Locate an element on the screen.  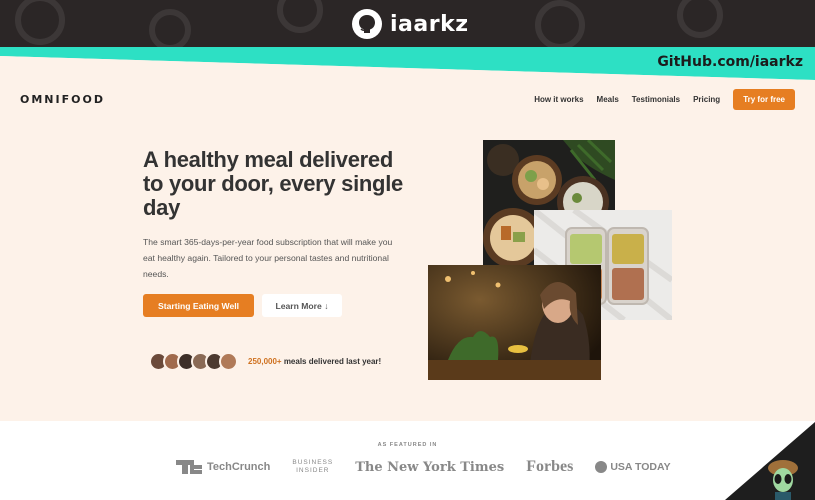
nav-testimonials: Testimonials is located at coordinates (656, 99).